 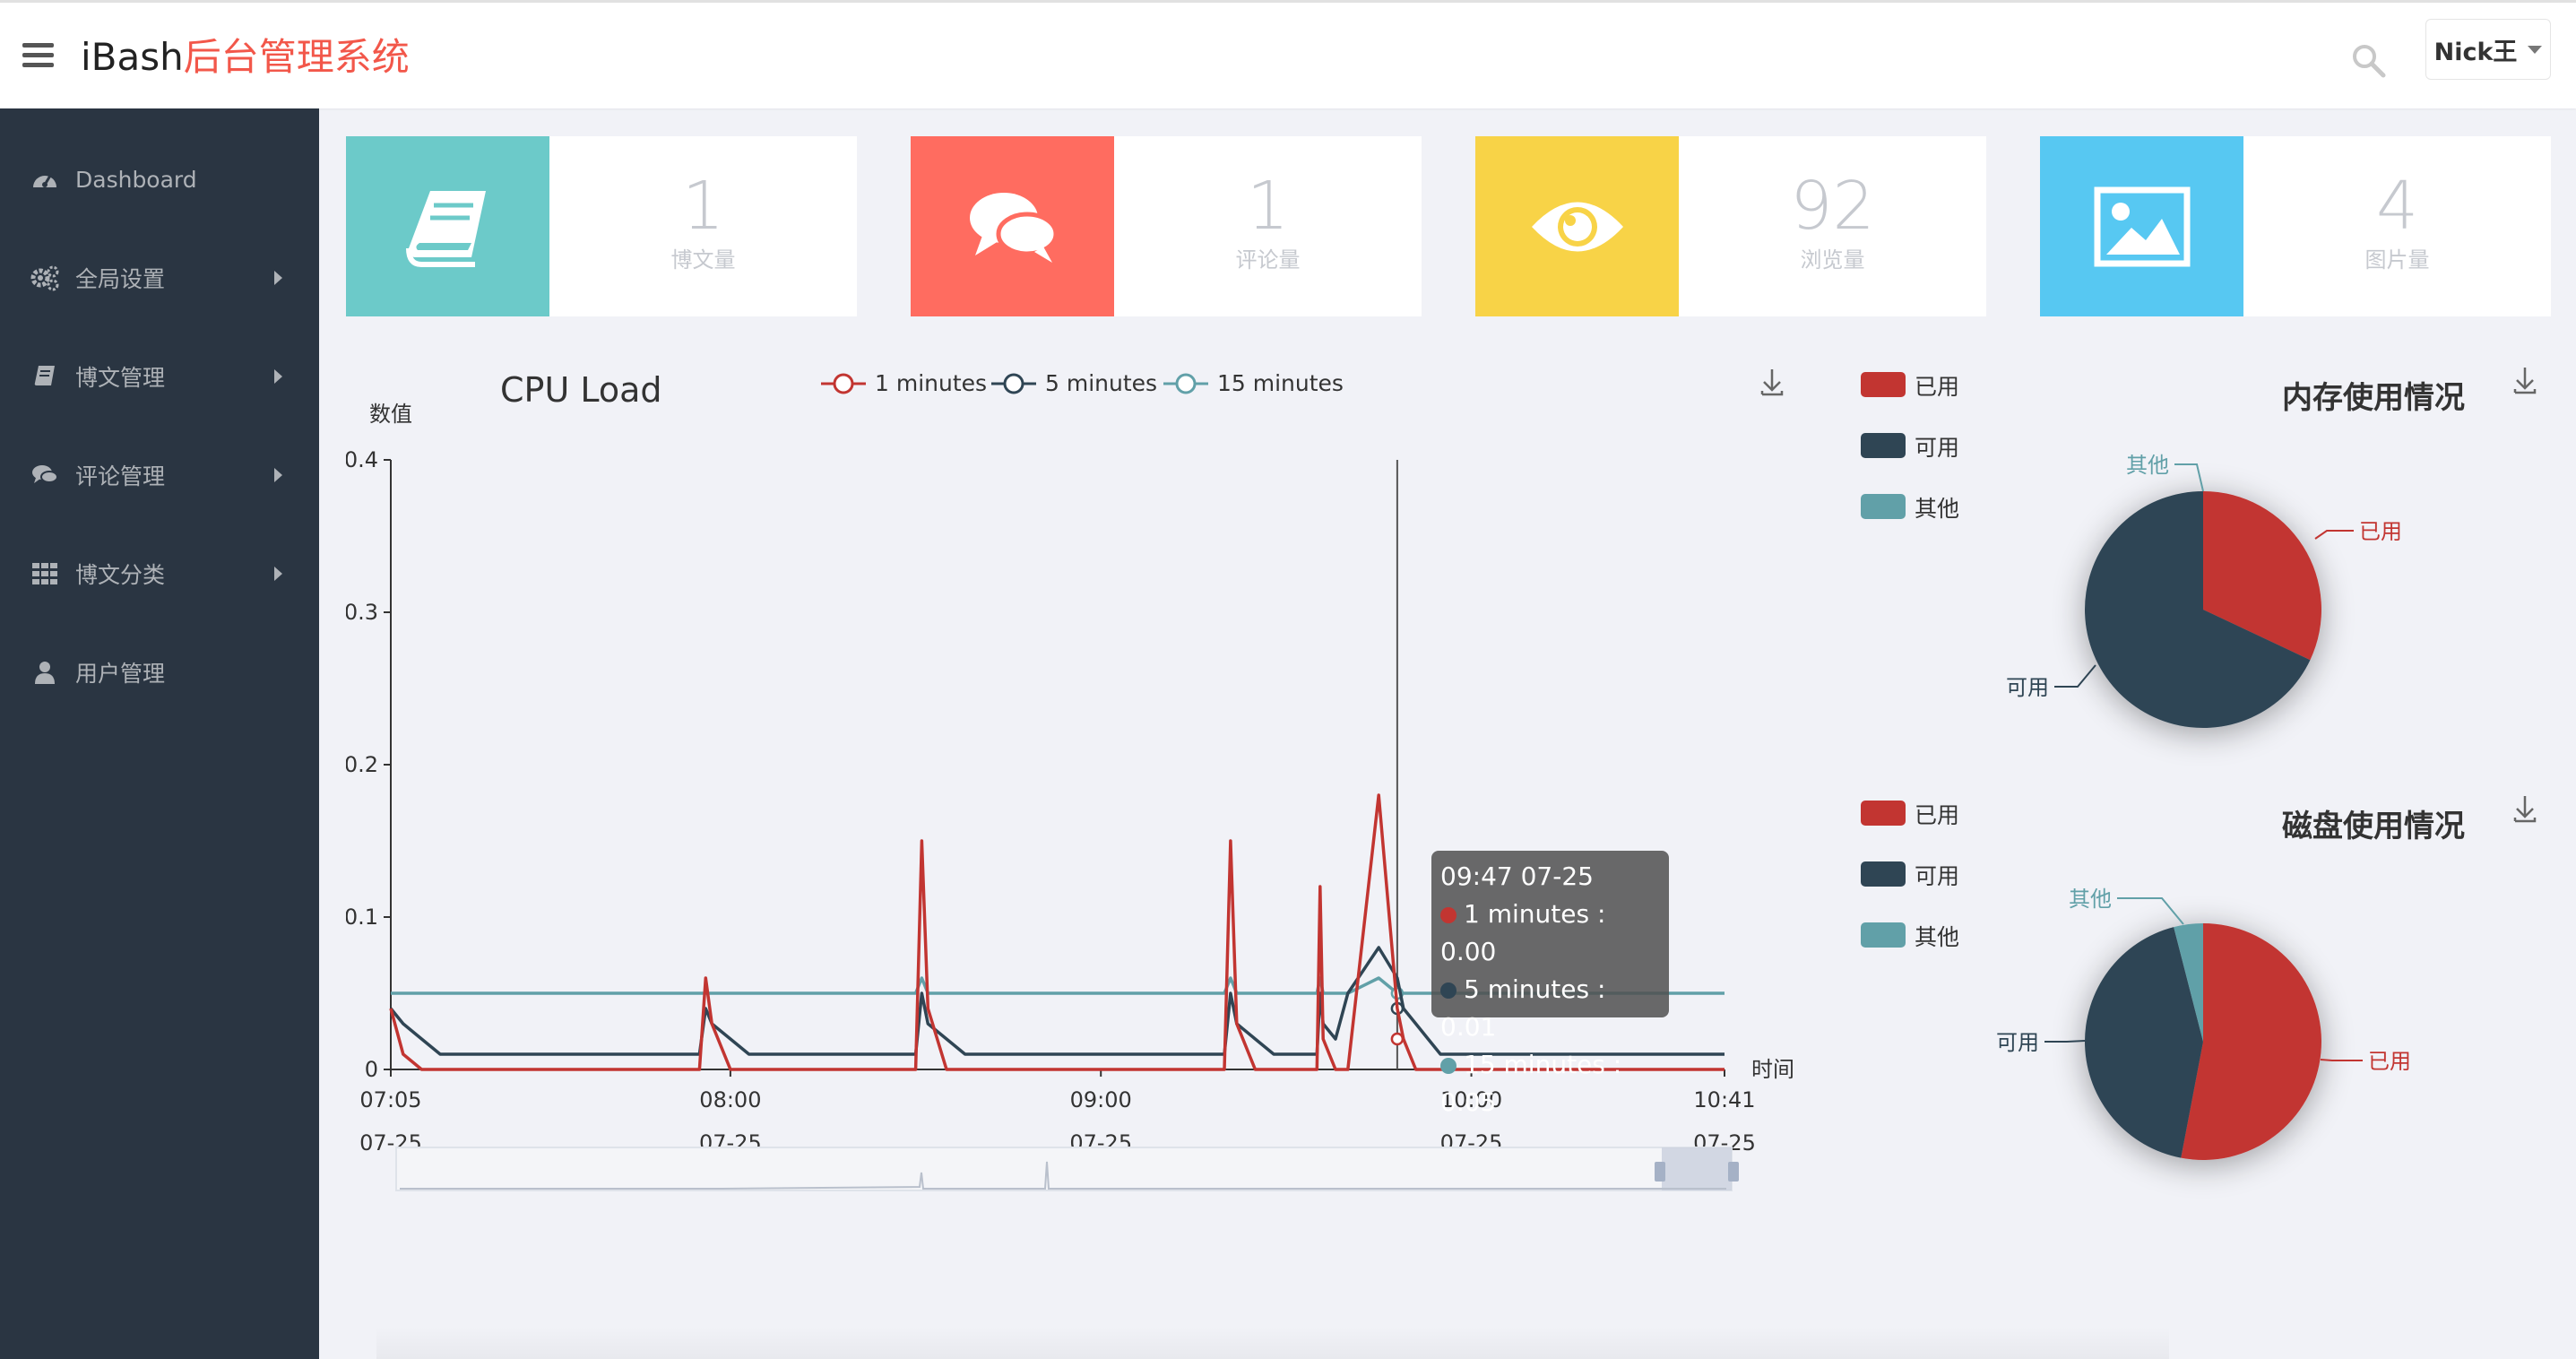 What do you see at coordinates (362, 612) in the screenshot?
I see `y-tick-label: 0.3` at bounding box center [362, 612].